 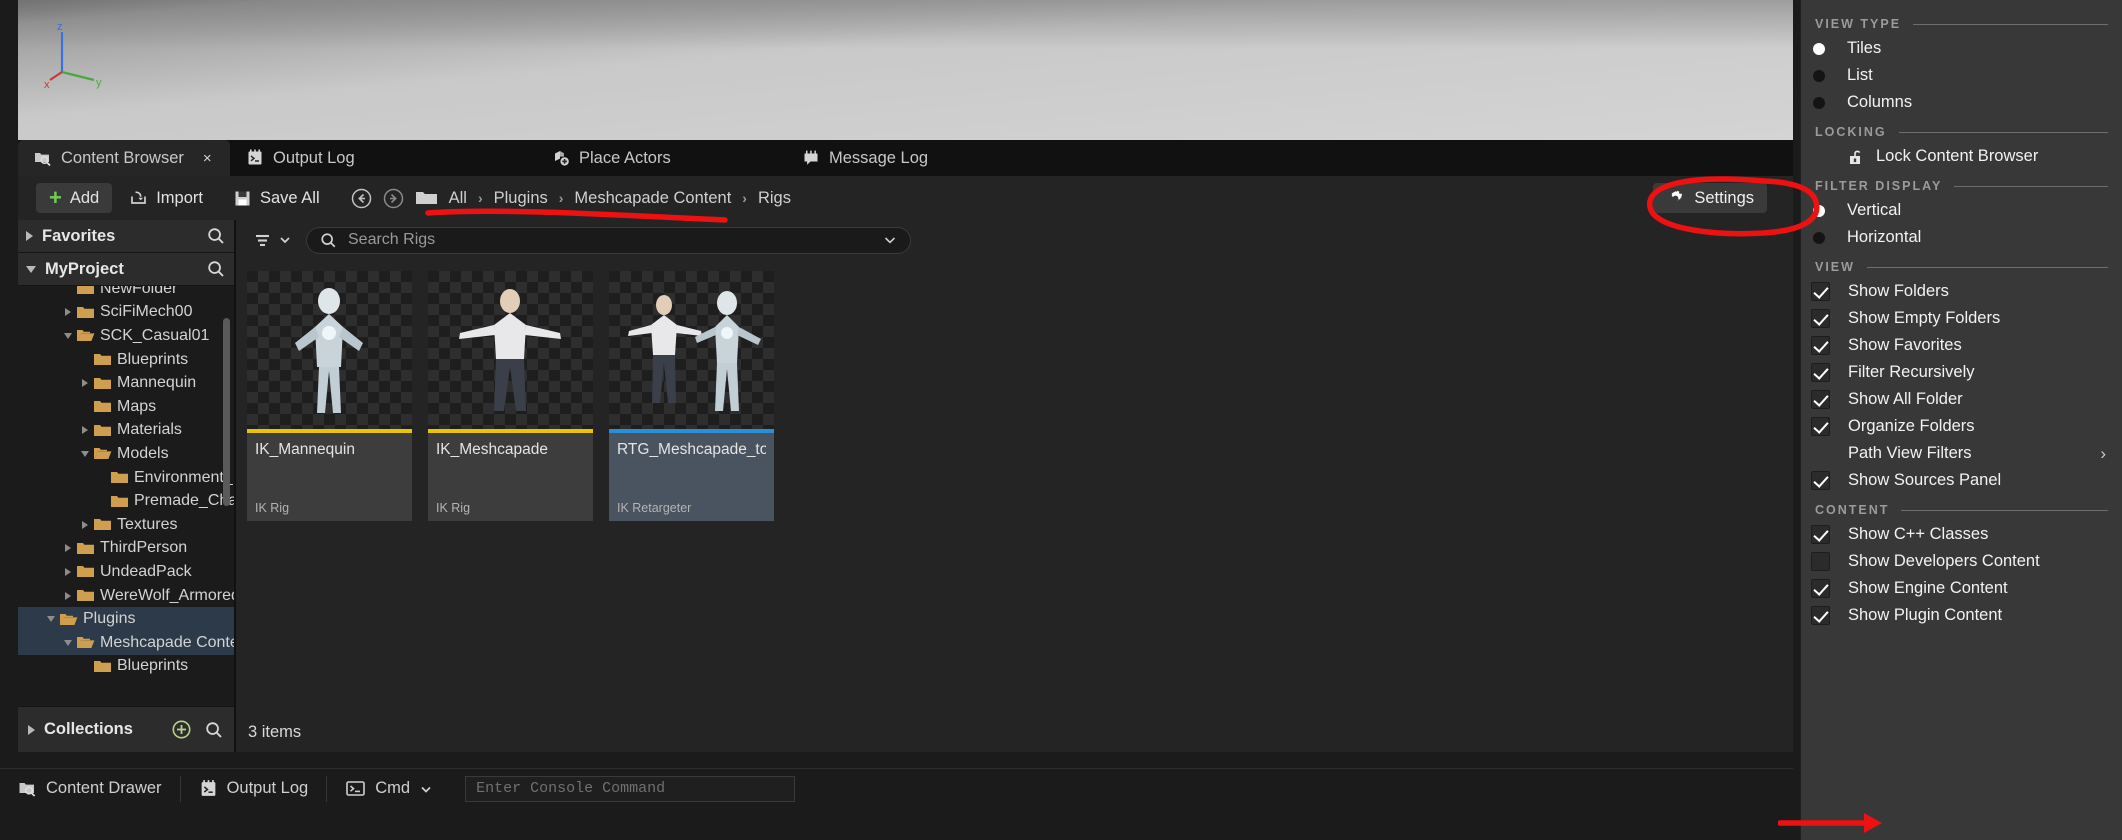 What do you see at coordinates (1961, 534) in the screenshot?
I see `menu-item-show-c-classes: Show C++ Classes` at bounding box center [1961, 534].